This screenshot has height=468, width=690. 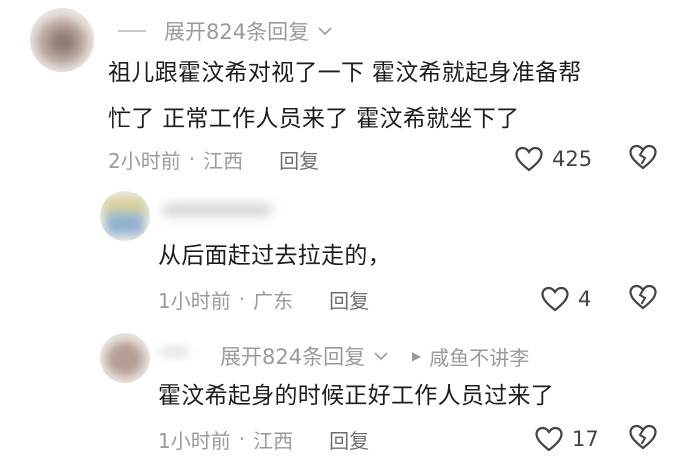 I want to click on like-button: 17, so click(x=566, y=439).